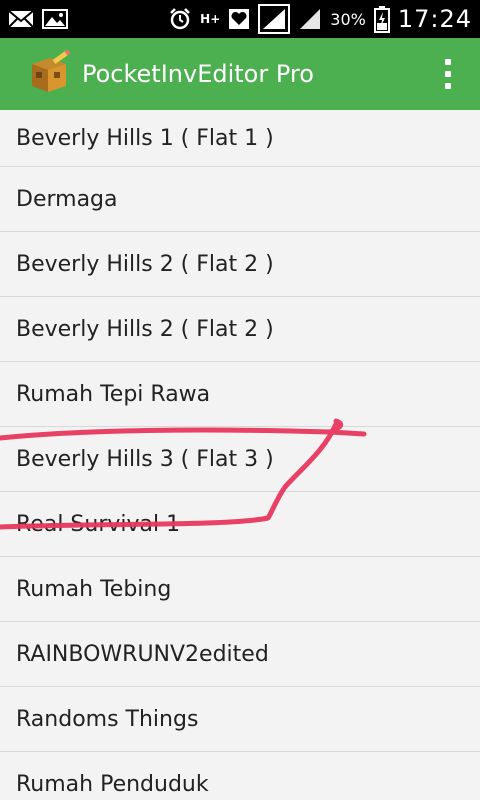  I want to click on list-item: Beverly Hills 3 ( Flat 3 ), so click(240, 459).